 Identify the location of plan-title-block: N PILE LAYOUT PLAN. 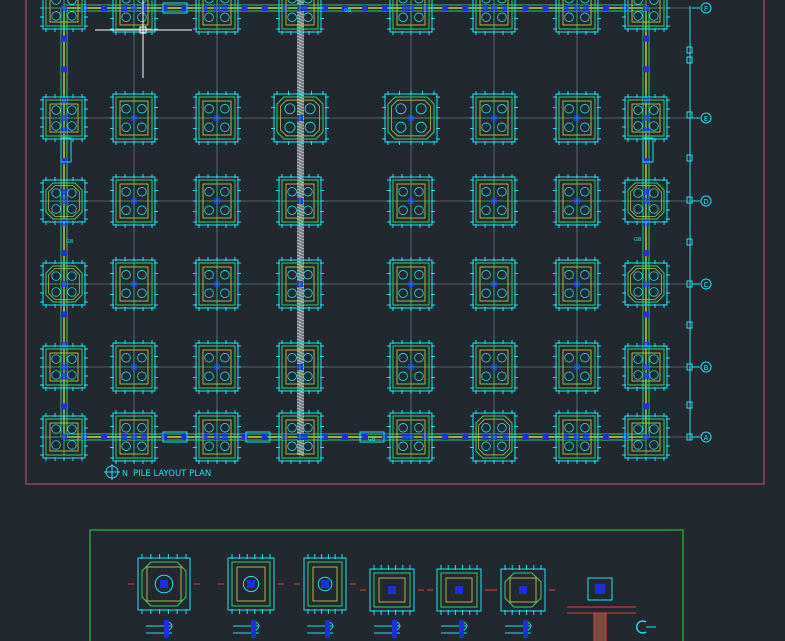
(157, 472).